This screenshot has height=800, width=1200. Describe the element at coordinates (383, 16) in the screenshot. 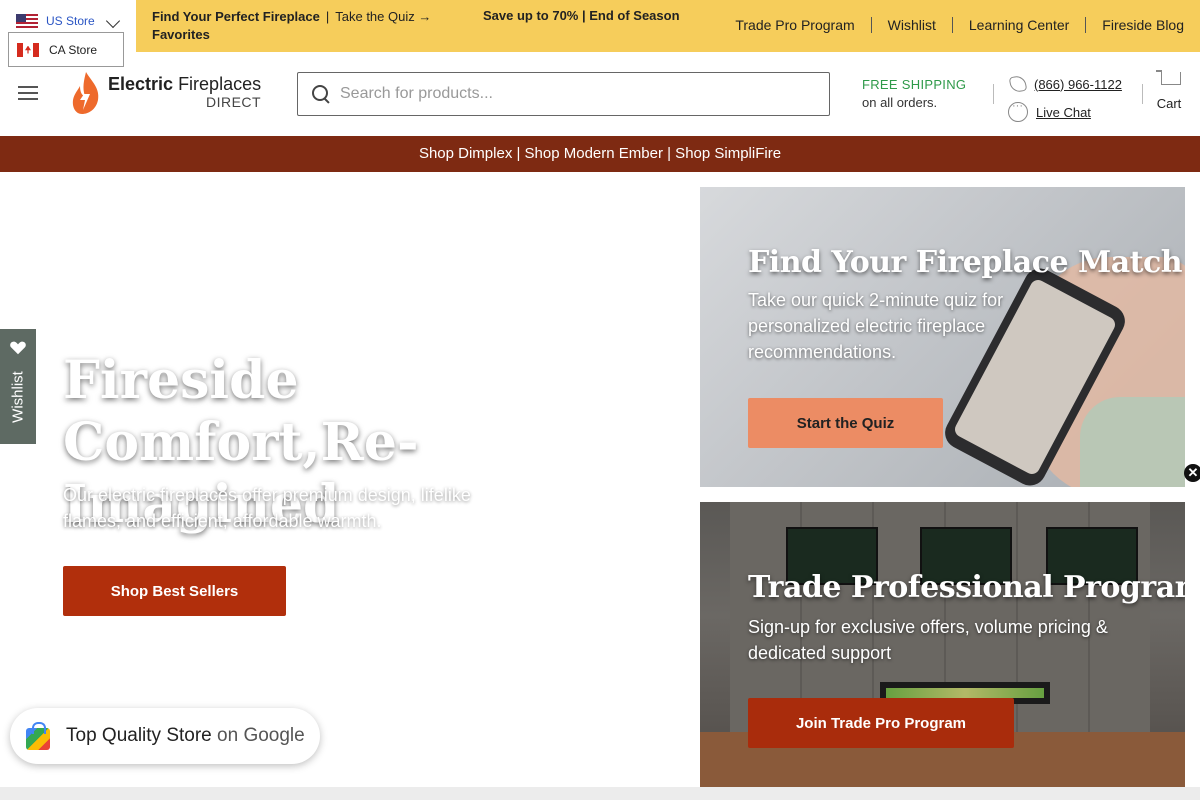

I see `quiz-promo-link: Take the Quiz →` at that location.